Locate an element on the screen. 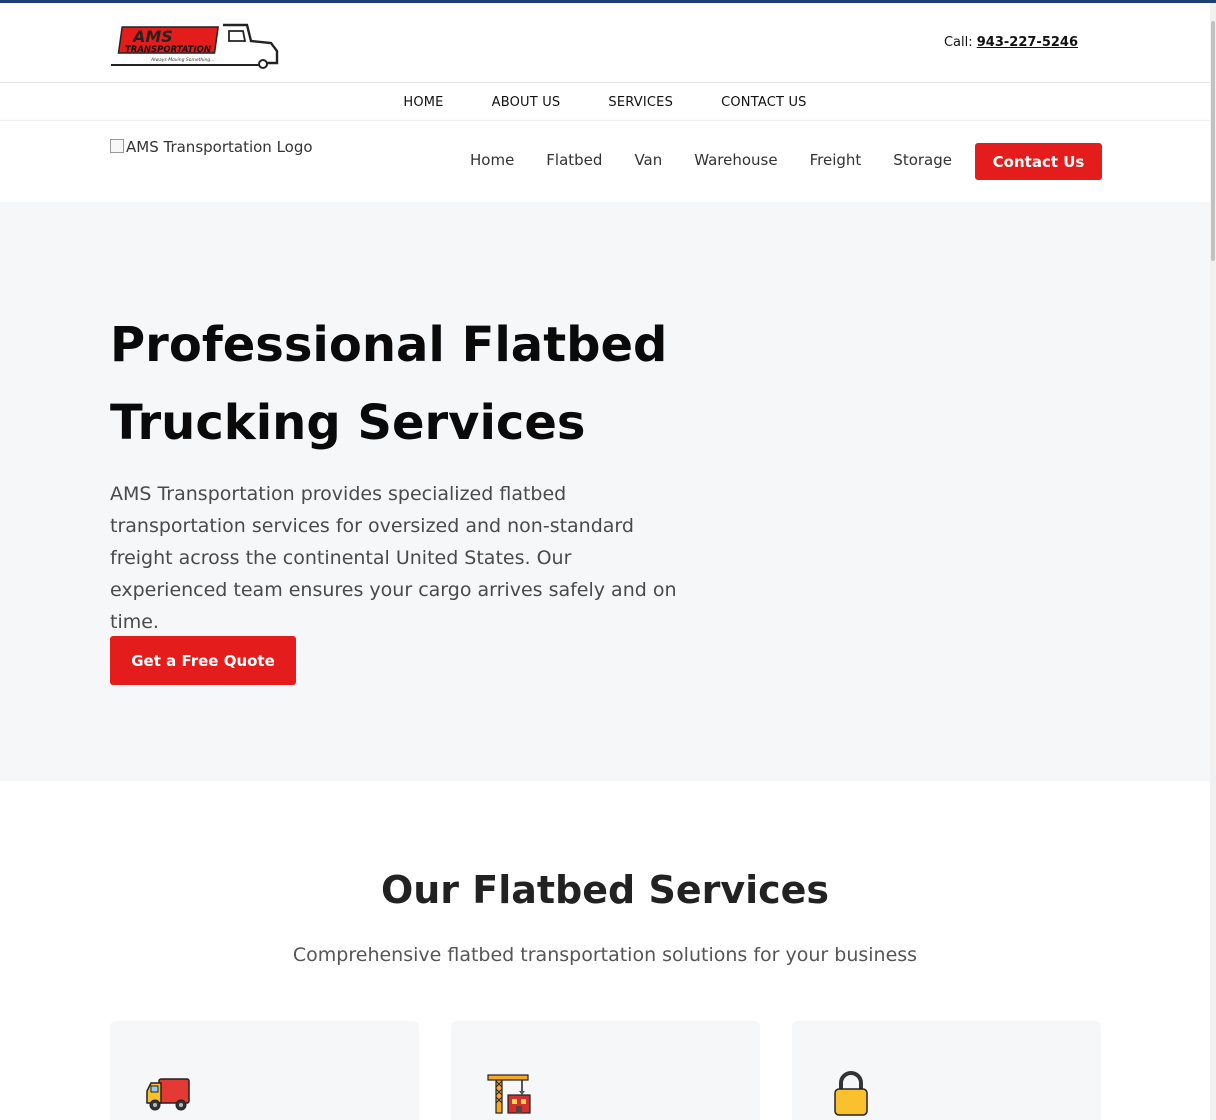  nav-link-flatbed: Flatbed is located at coordinates (574, 160).